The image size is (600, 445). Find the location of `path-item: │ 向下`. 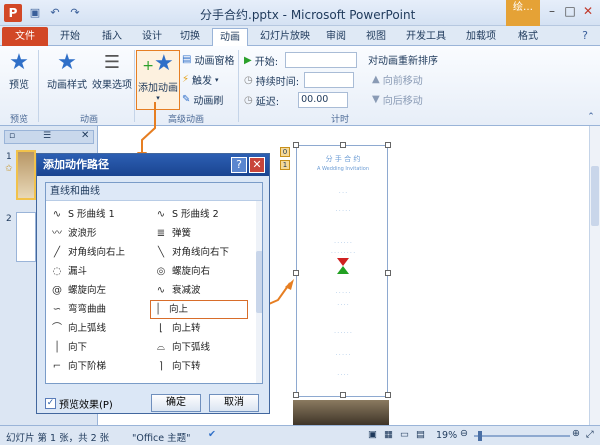

path-item: │ 向下 is located at coordinates (100, 347).